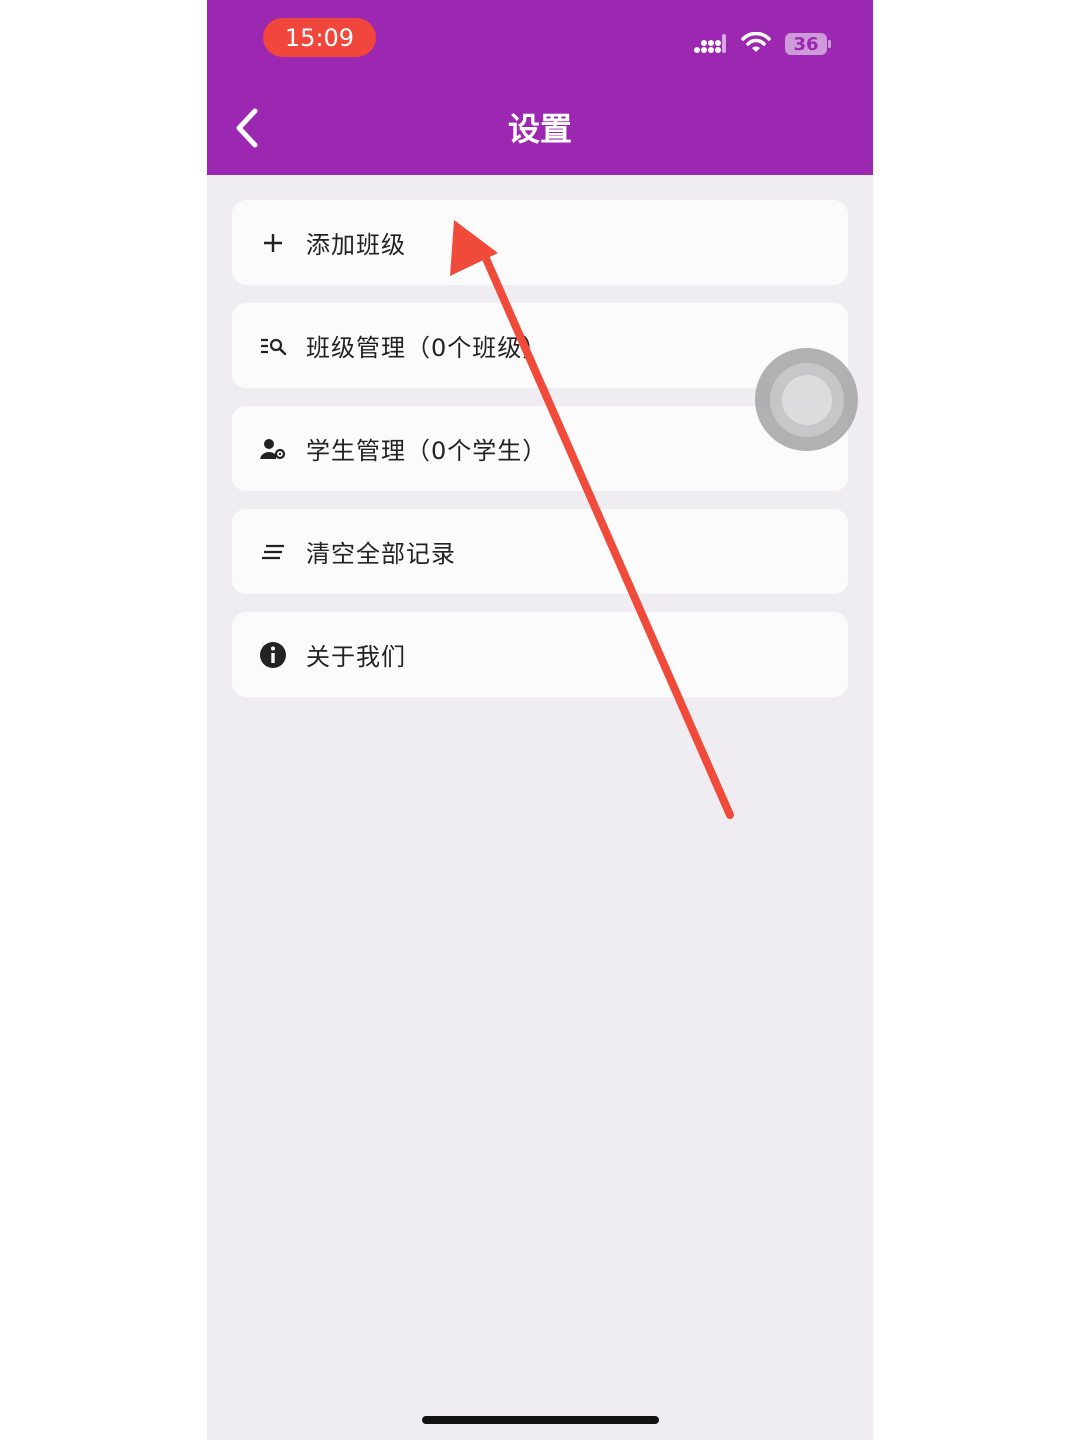 The height and width of the screenshot is (1440, 1080). What do you see at coordinates (540, 1420) in the screenshot?
I see `home-indicator` at bounding box center [540, 1420].